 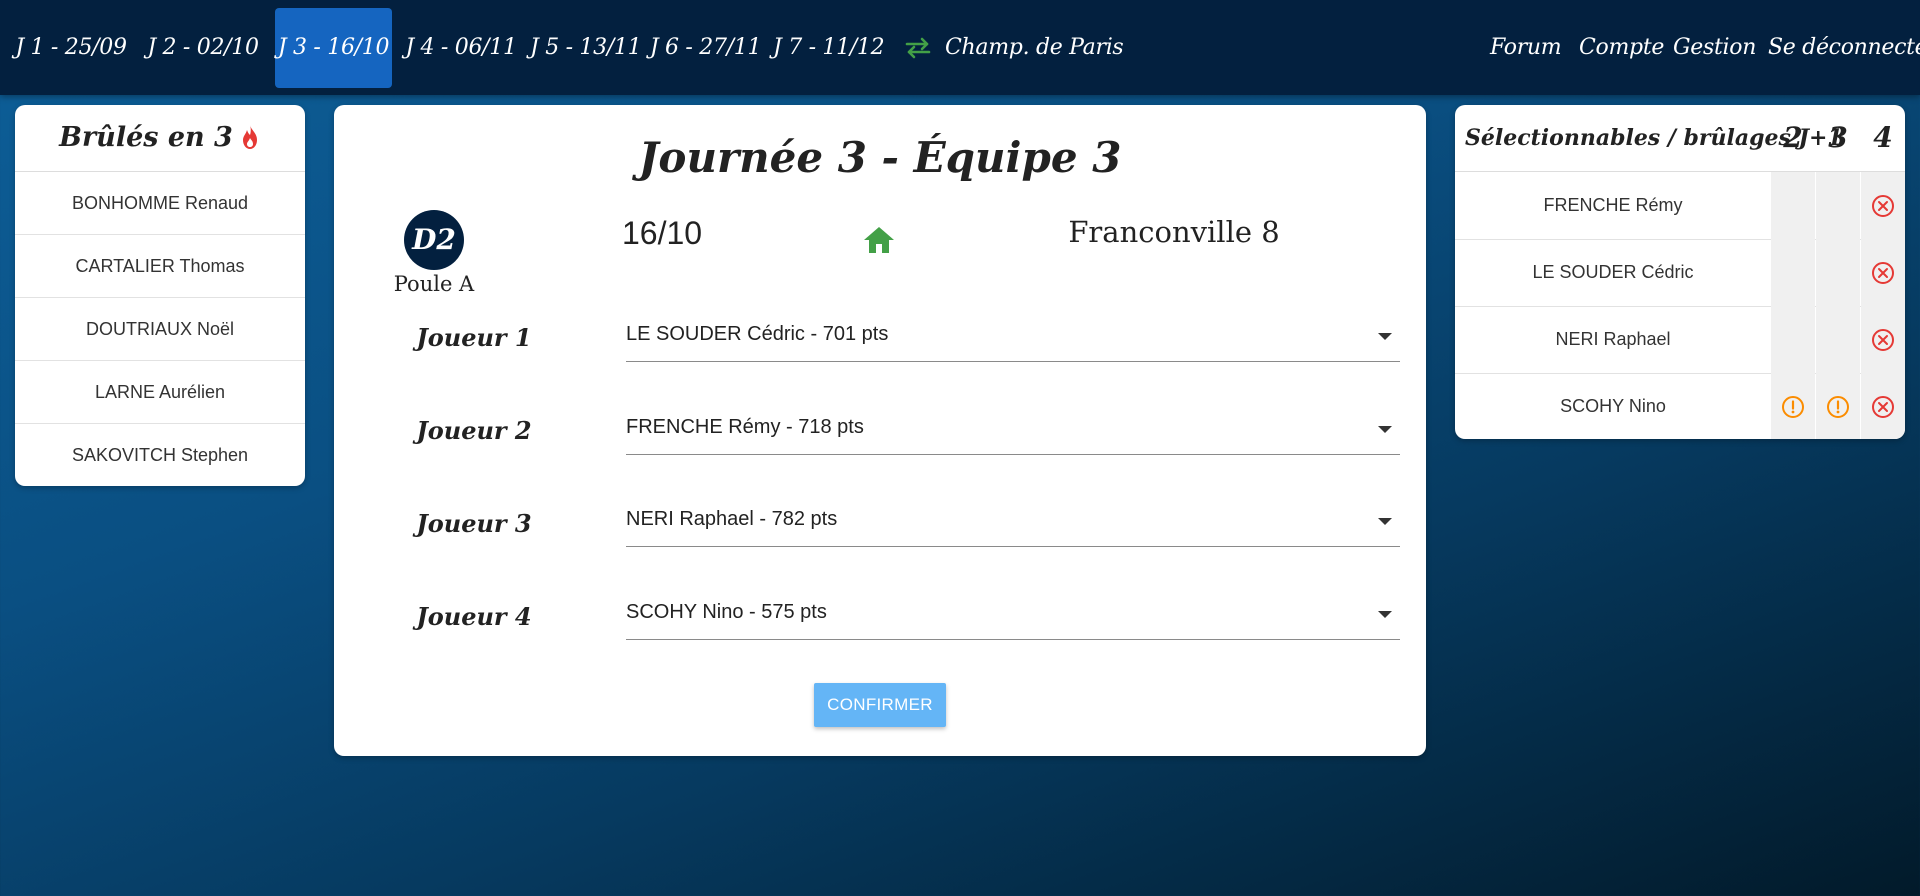 I want to click on opponent-team: Franconville 8, so click(x=1174, y=232).